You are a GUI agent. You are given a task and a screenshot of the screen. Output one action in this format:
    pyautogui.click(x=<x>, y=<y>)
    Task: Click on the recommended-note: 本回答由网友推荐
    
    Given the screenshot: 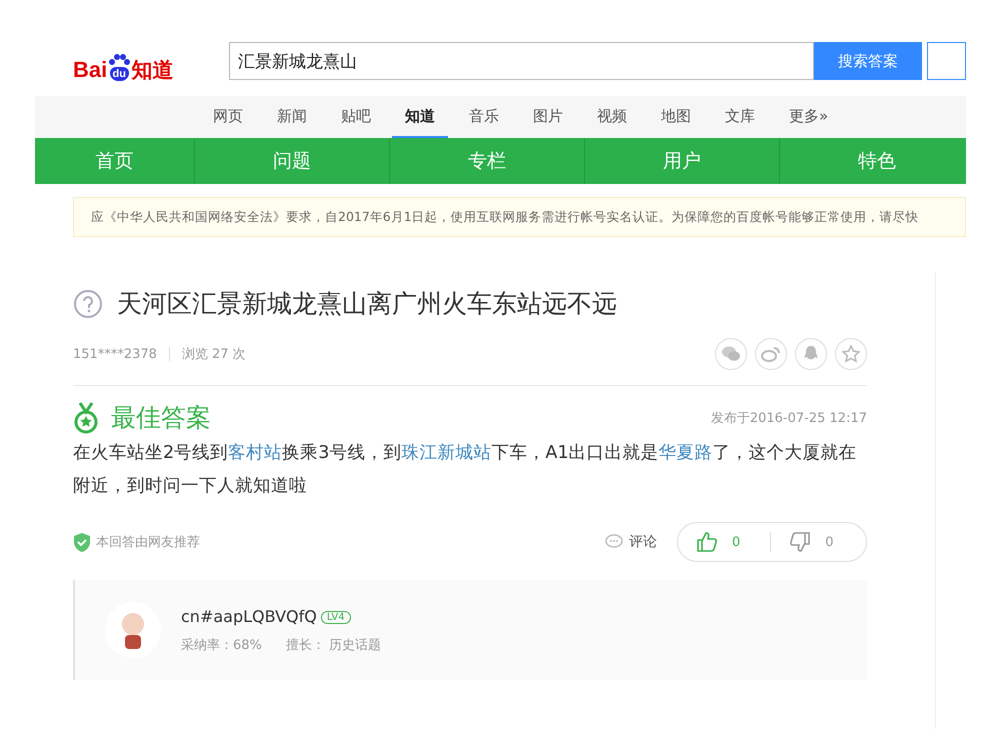 What is the action you would take?
    pyautogui.click(x=148, y=542)
    